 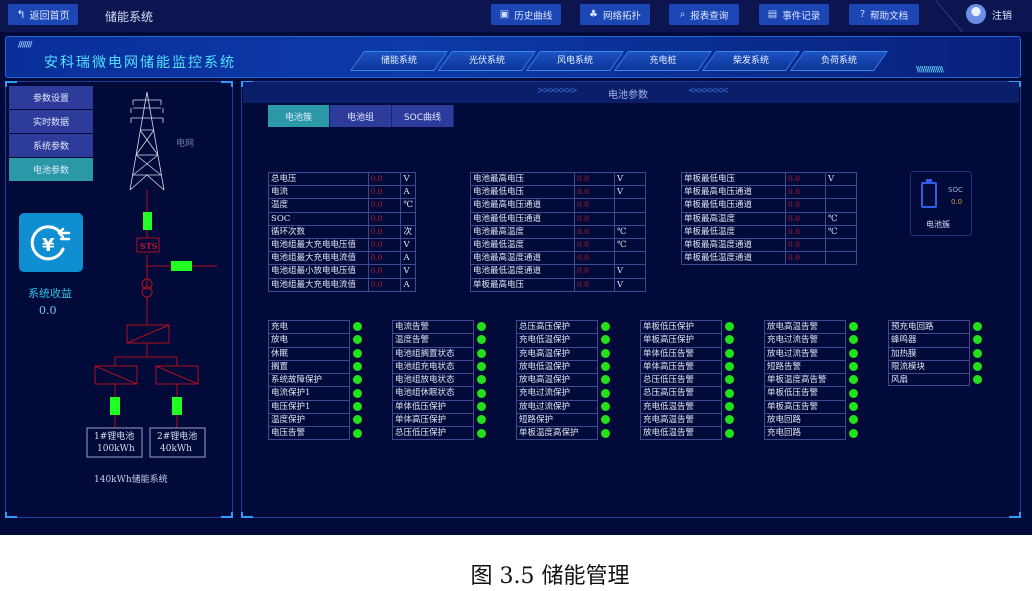 I want to click on sidebar-item-param-settings: 参数设置, so click(x=51, y=97).